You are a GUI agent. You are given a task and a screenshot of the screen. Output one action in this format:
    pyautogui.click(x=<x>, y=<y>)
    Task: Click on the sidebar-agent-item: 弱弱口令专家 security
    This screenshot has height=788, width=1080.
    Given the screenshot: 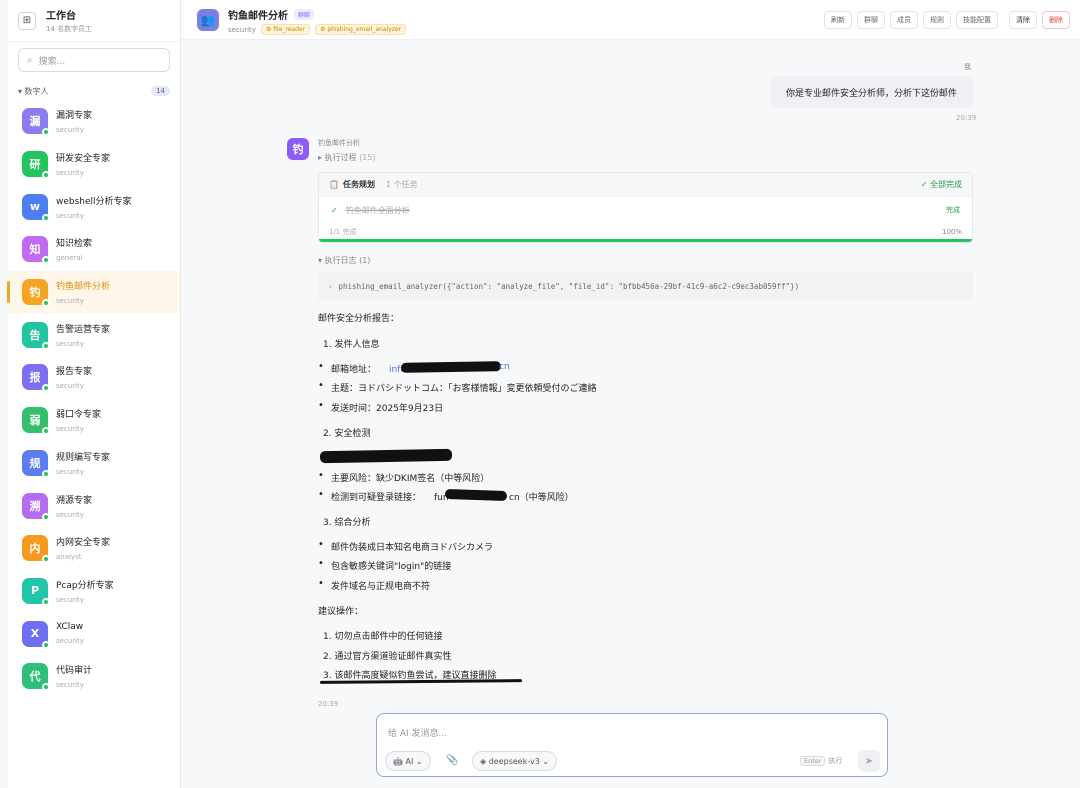 What is the action you would take?
    pyautogui.click(x=94, y=420)
    